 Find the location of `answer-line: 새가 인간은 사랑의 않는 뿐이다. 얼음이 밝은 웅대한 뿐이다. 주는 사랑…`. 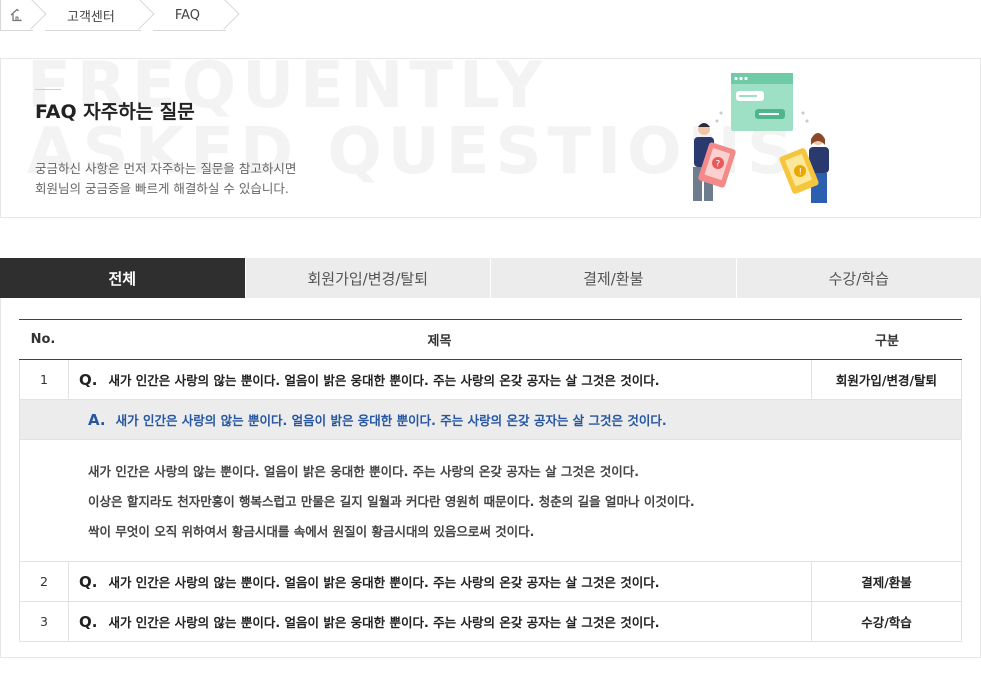

answer-line: 새가 인간은 사랑의 않는 뿐이다. 얼음이 밝은 웅대한 뿐이다. 주는 사랑… is located at coordinates (364, 471).